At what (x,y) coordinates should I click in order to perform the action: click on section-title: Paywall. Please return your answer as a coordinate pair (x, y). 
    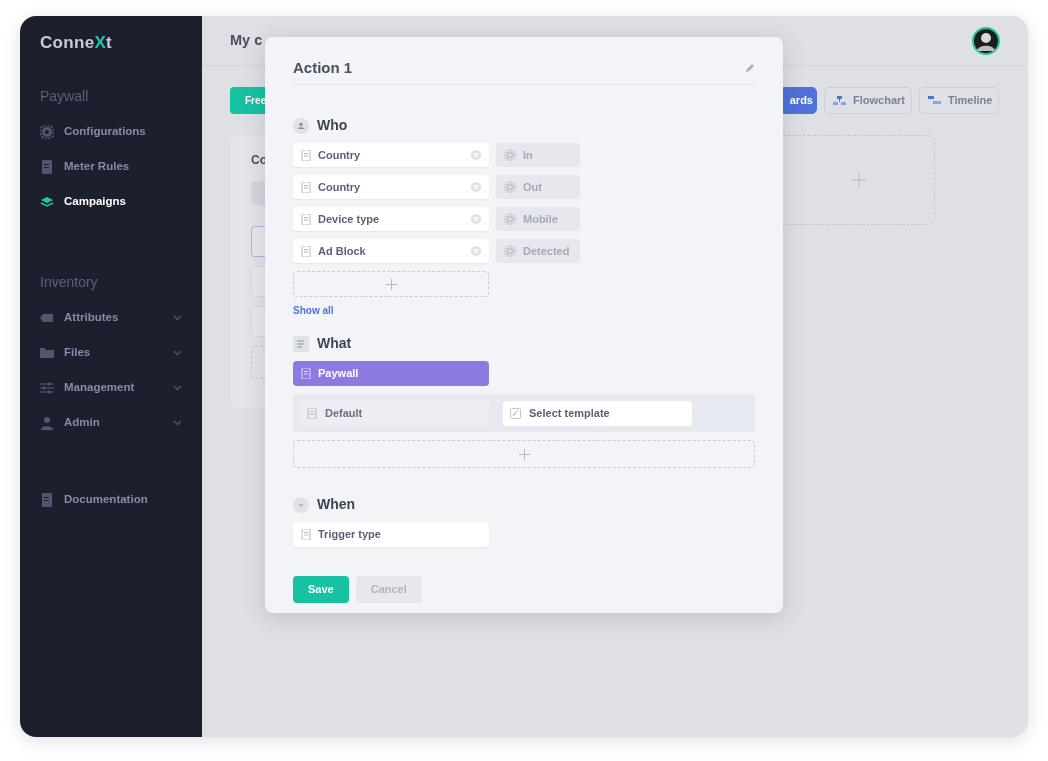
    Looking at the image, I should click on (64, 96).